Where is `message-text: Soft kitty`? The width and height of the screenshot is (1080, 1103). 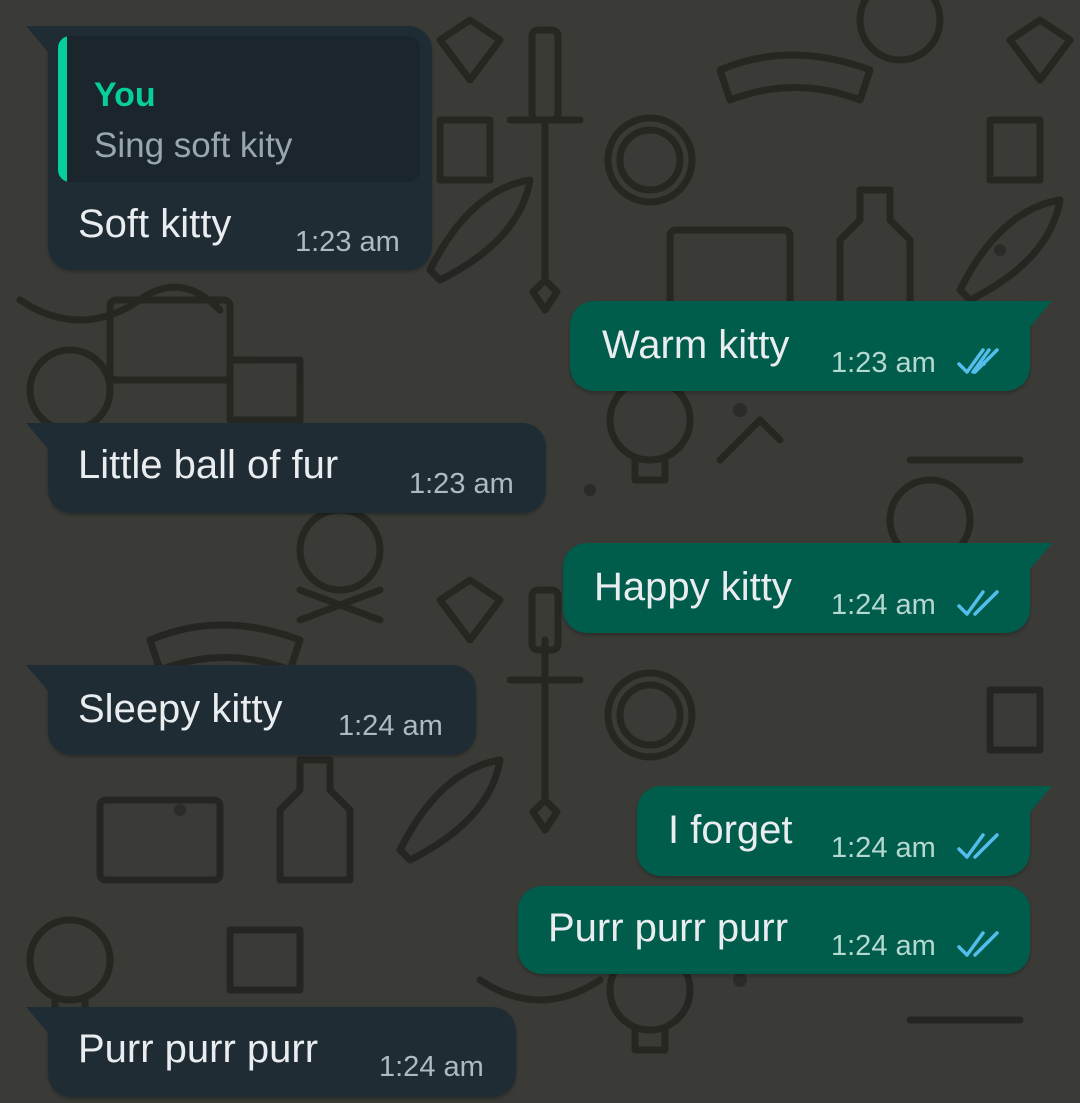 message-text: Soft kitty is located at coordinates (155, 224).